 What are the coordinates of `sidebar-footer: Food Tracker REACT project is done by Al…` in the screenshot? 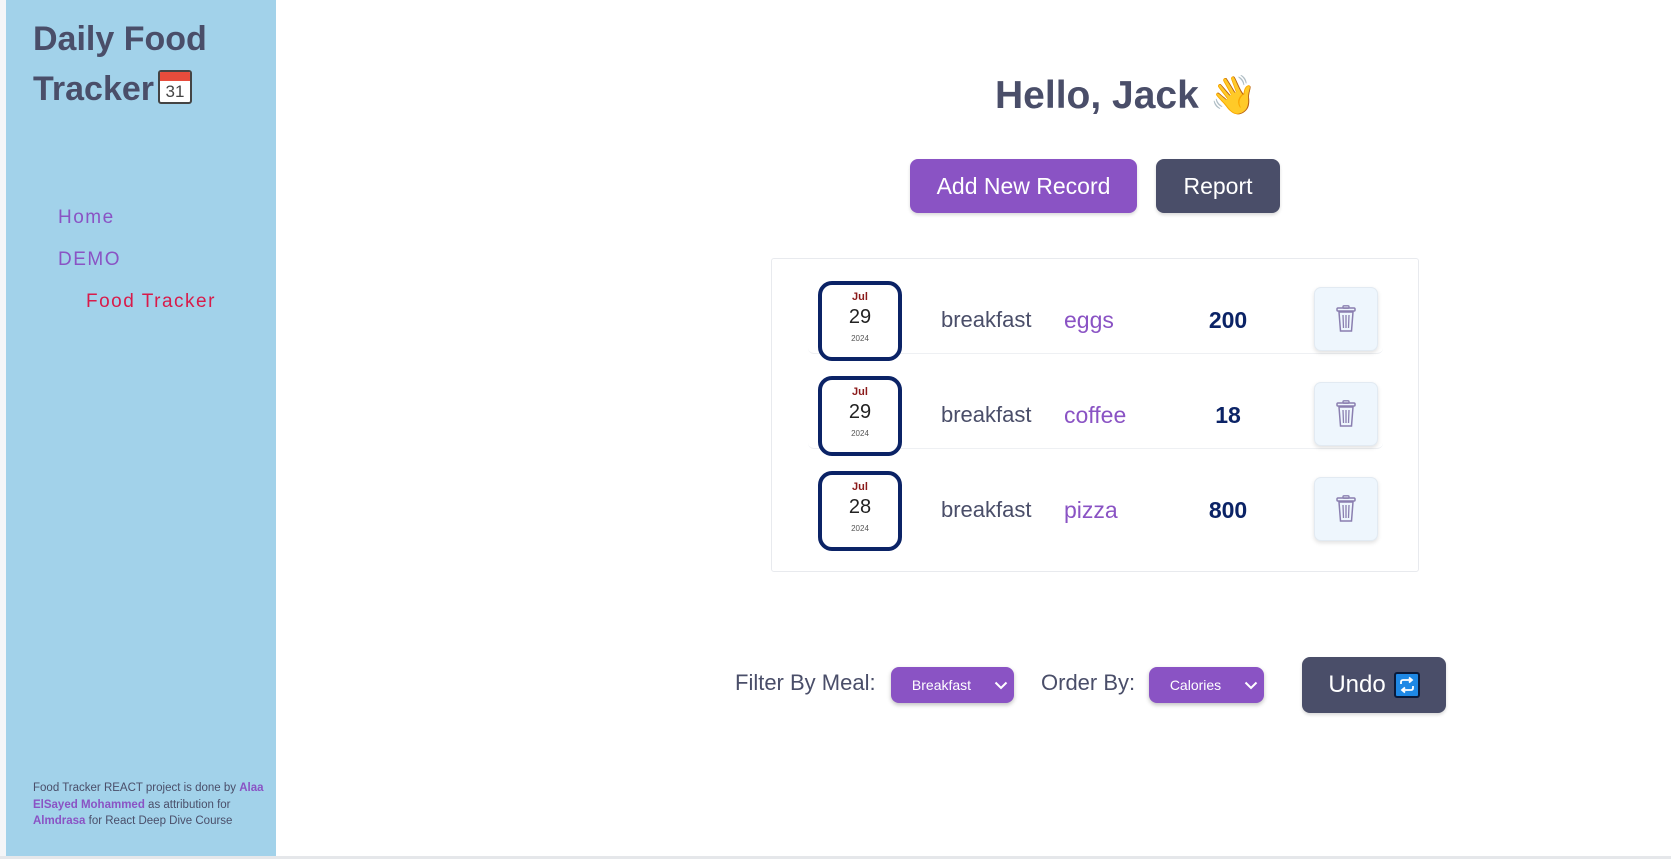 It's located at (150, 805).